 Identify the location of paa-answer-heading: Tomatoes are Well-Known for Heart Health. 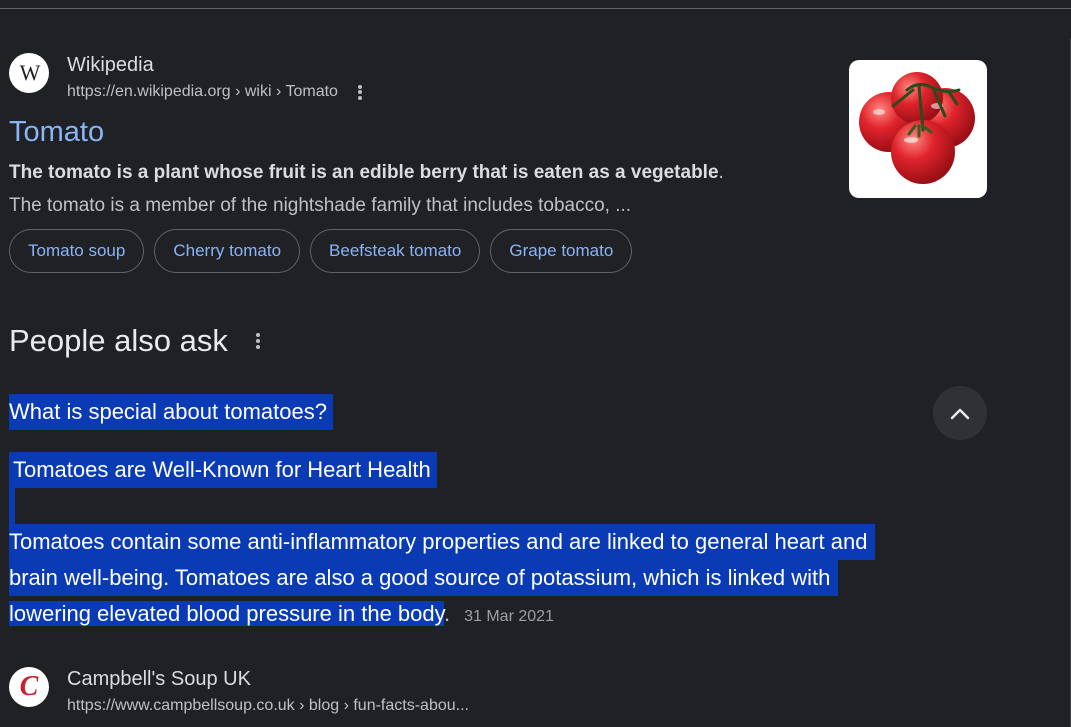
(223, 470).